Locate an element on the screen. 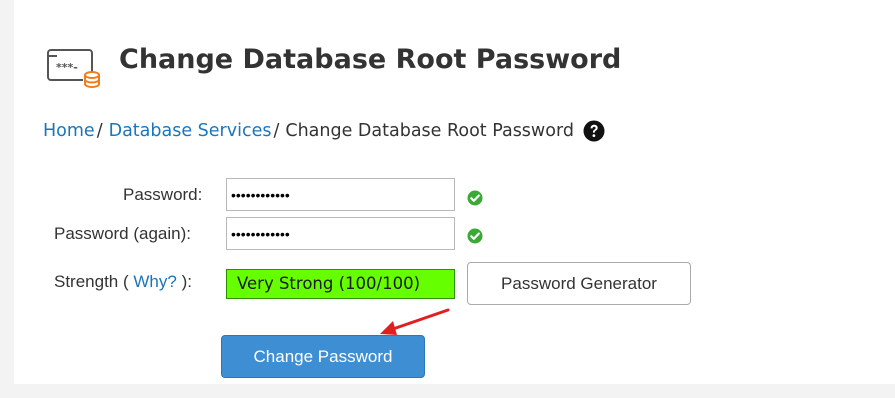 This screenshot has width=895, height=398. annotation-arrow-icon is located at coordinates (415, 321).